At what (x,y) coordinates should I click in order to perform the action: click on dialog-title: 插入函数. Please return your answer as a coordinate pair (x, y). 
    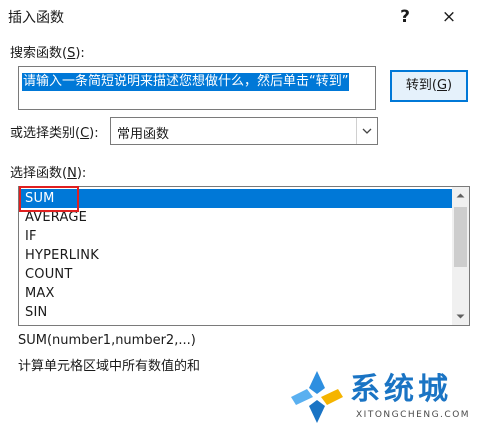
    Looking at the image, I should click on (36, 18).